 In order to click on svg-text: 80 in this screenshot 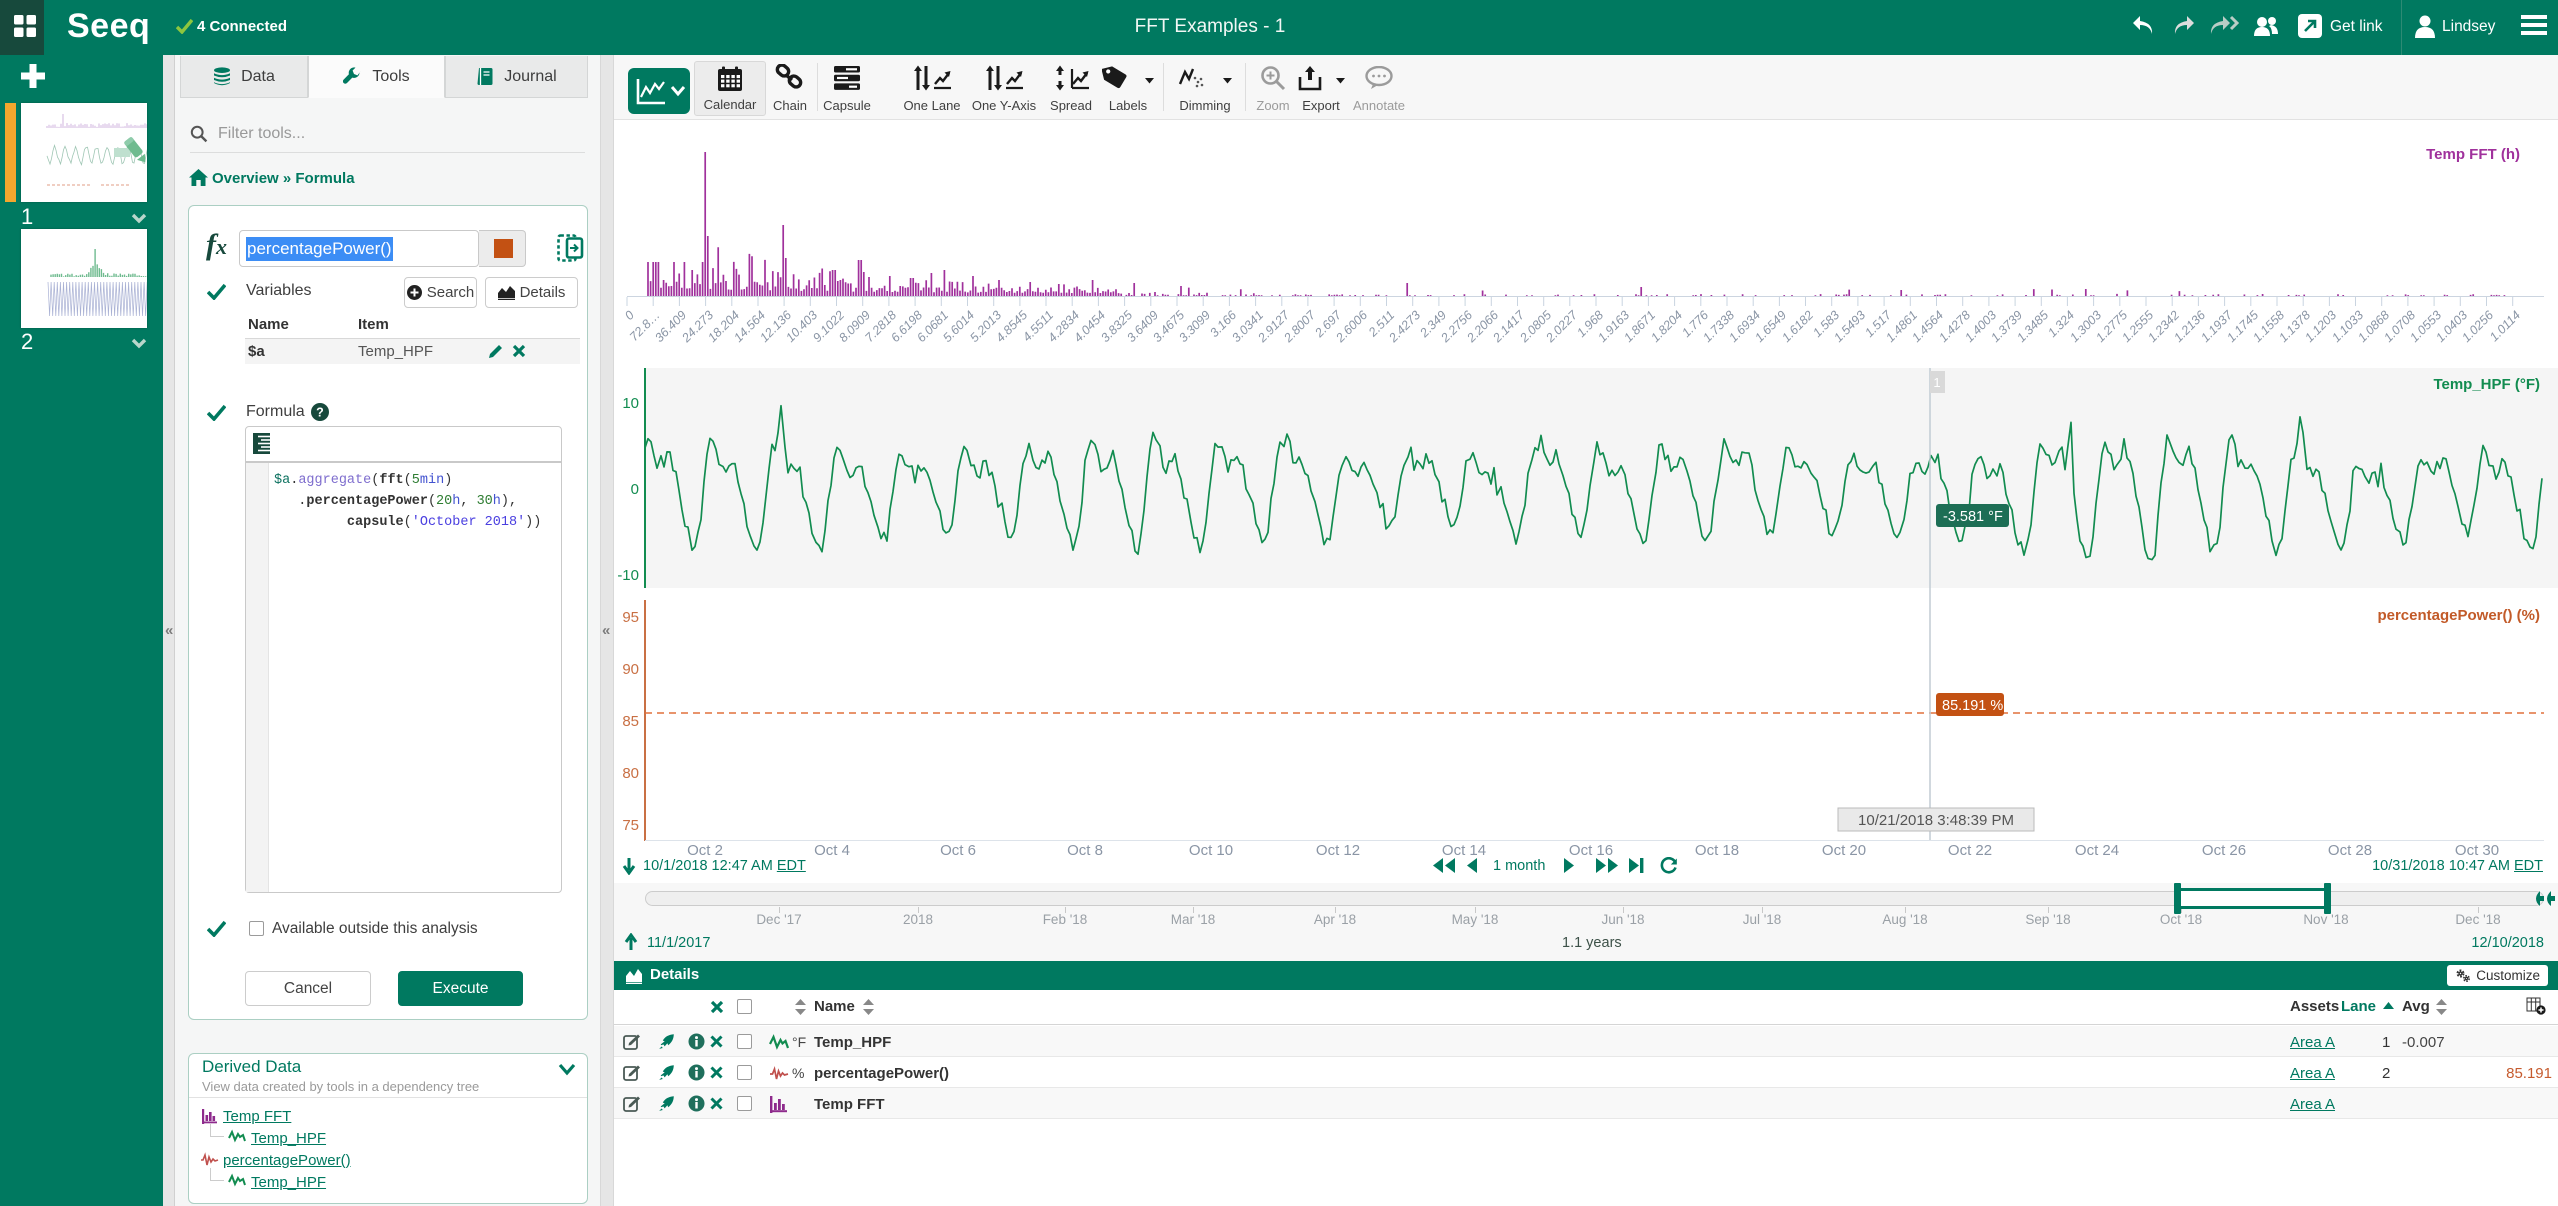, I will do `click(630, 773)`.